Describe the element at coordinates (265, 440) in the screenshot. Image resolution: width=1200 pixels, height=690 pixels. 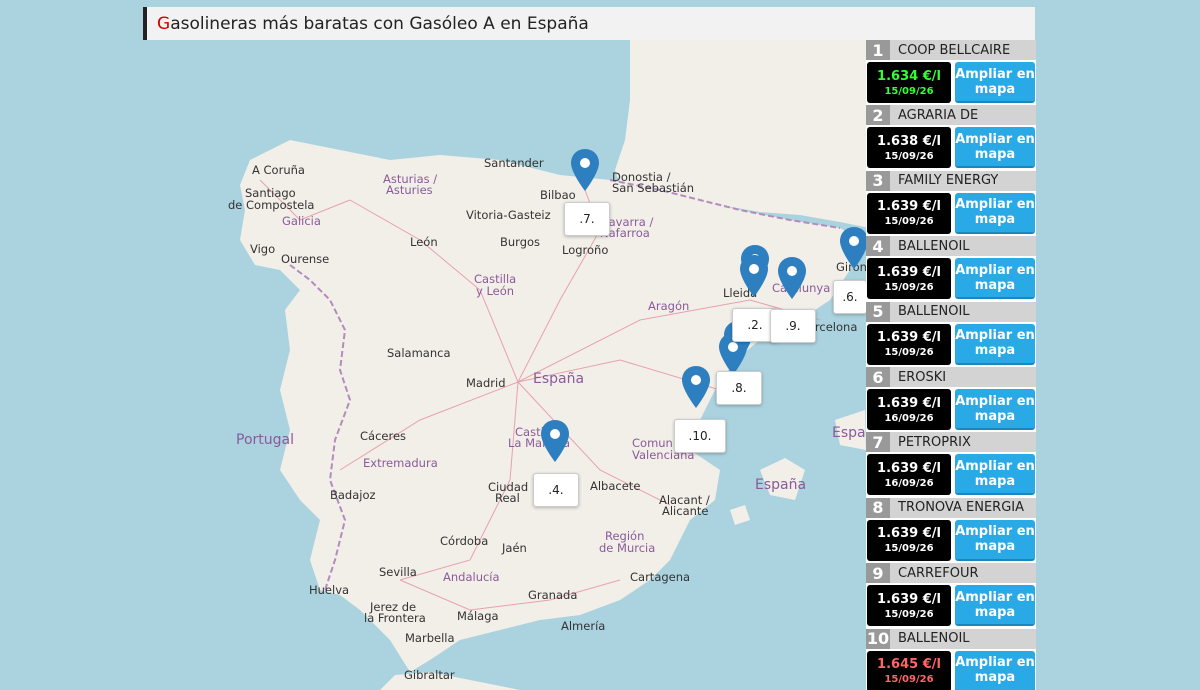
I see `country-portugal: Portugal` at that location.